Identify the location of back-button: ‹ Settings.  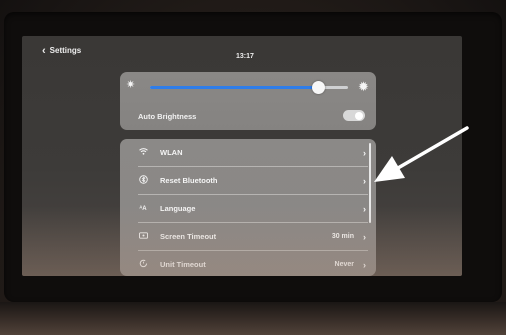
(62, 50).